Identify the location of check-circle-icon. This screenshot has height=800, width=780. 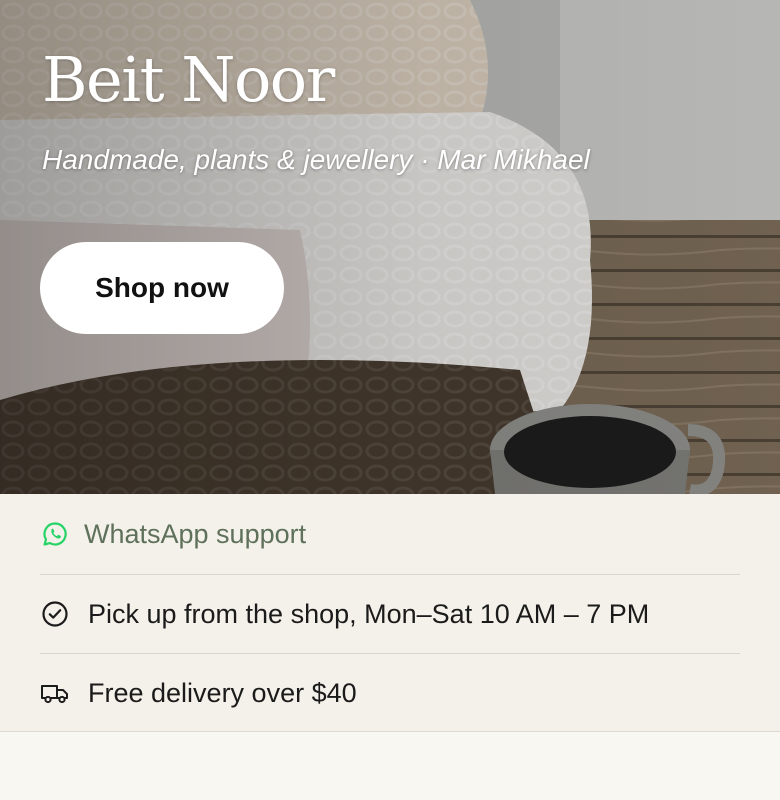
(55, 614).